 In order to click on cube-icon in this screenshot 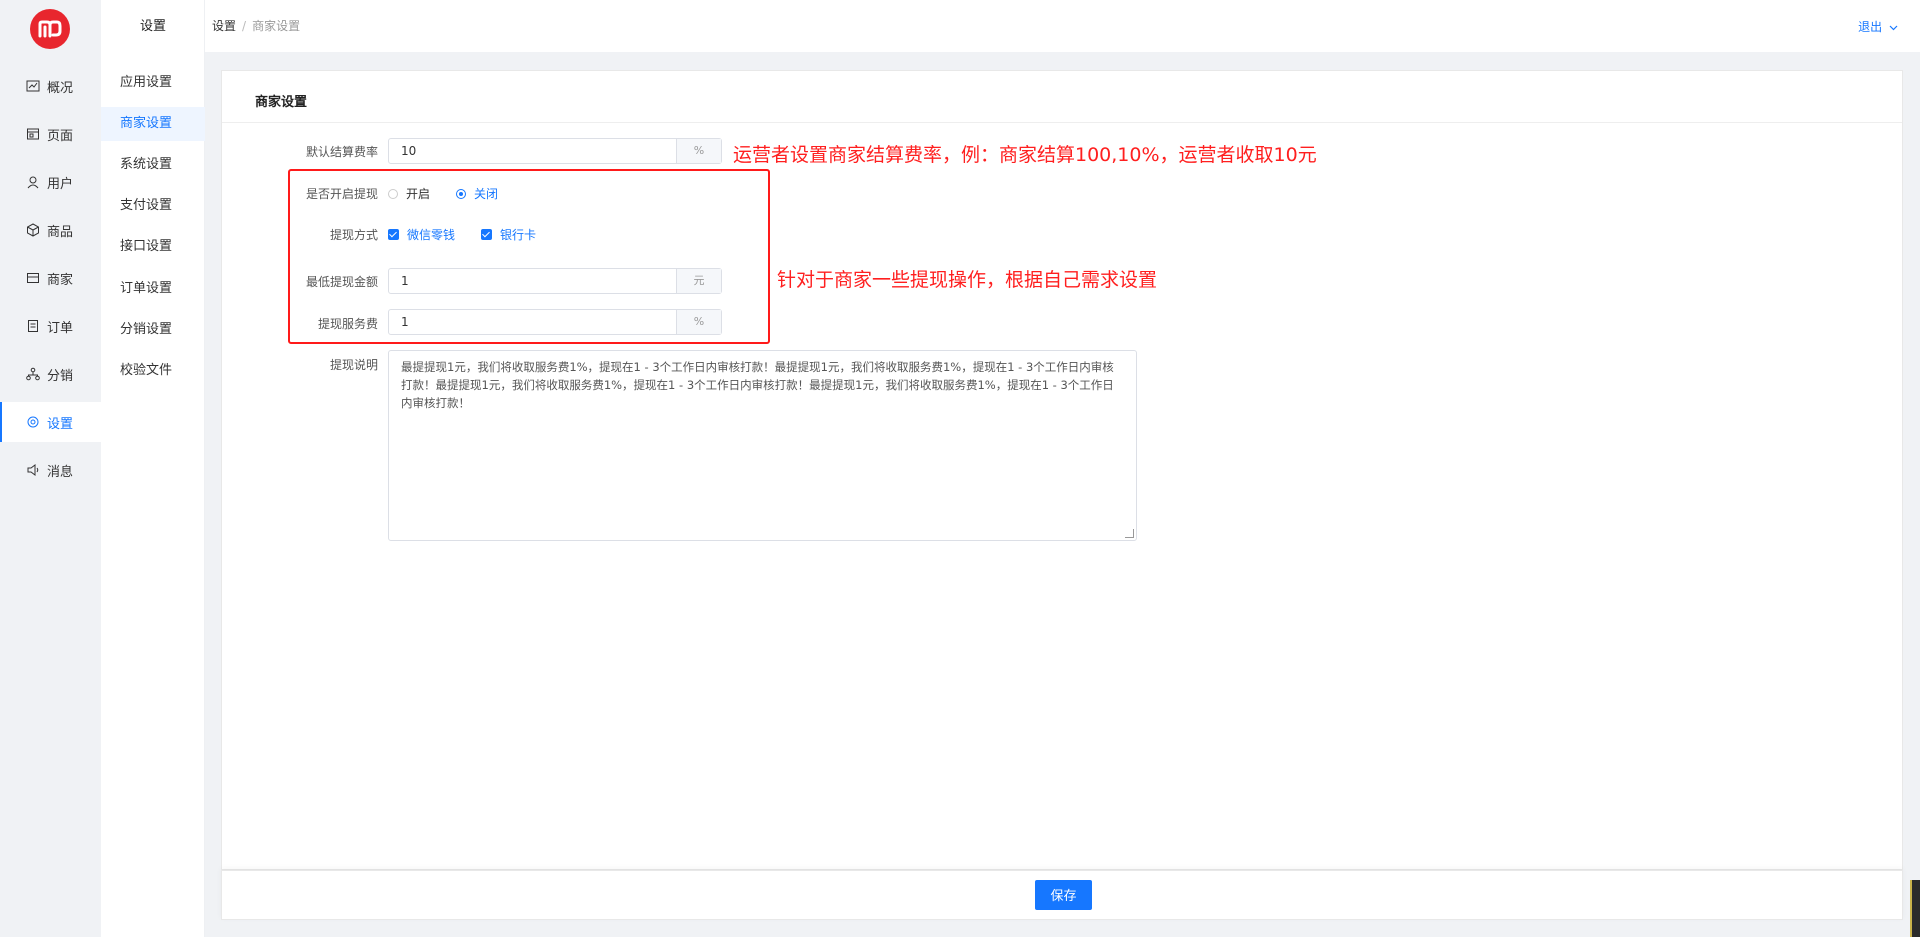, I will do `click(33, 230)`.